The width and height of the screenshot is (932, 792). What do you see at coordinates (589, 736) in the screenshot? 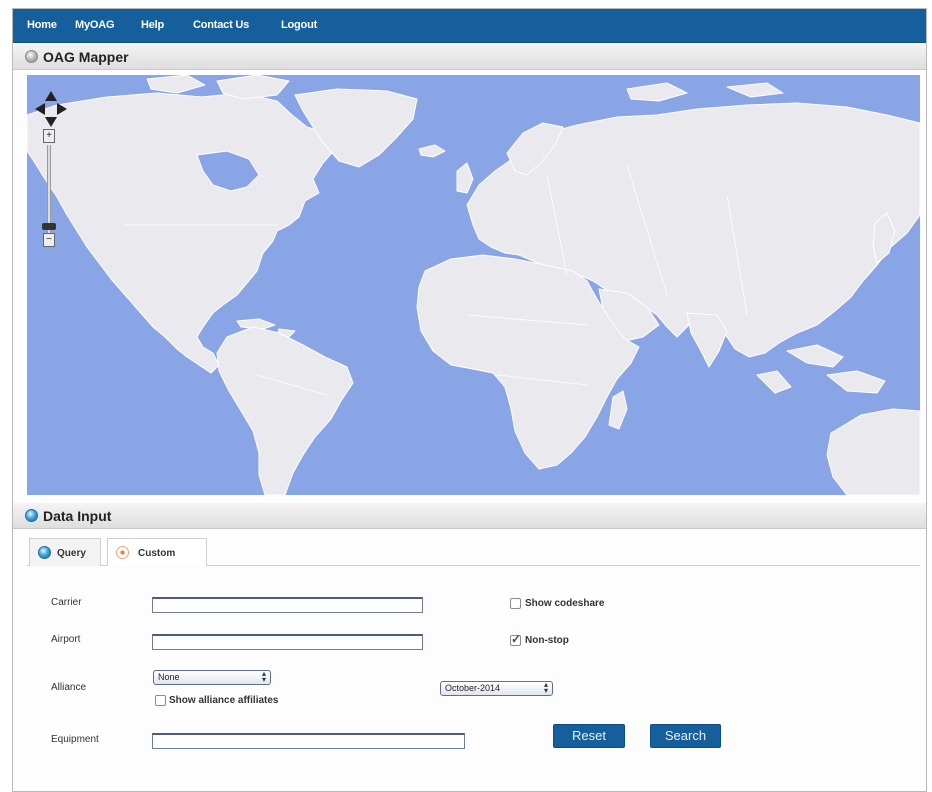
I see `reset-button: Reset` at bounding box center [589, 736].